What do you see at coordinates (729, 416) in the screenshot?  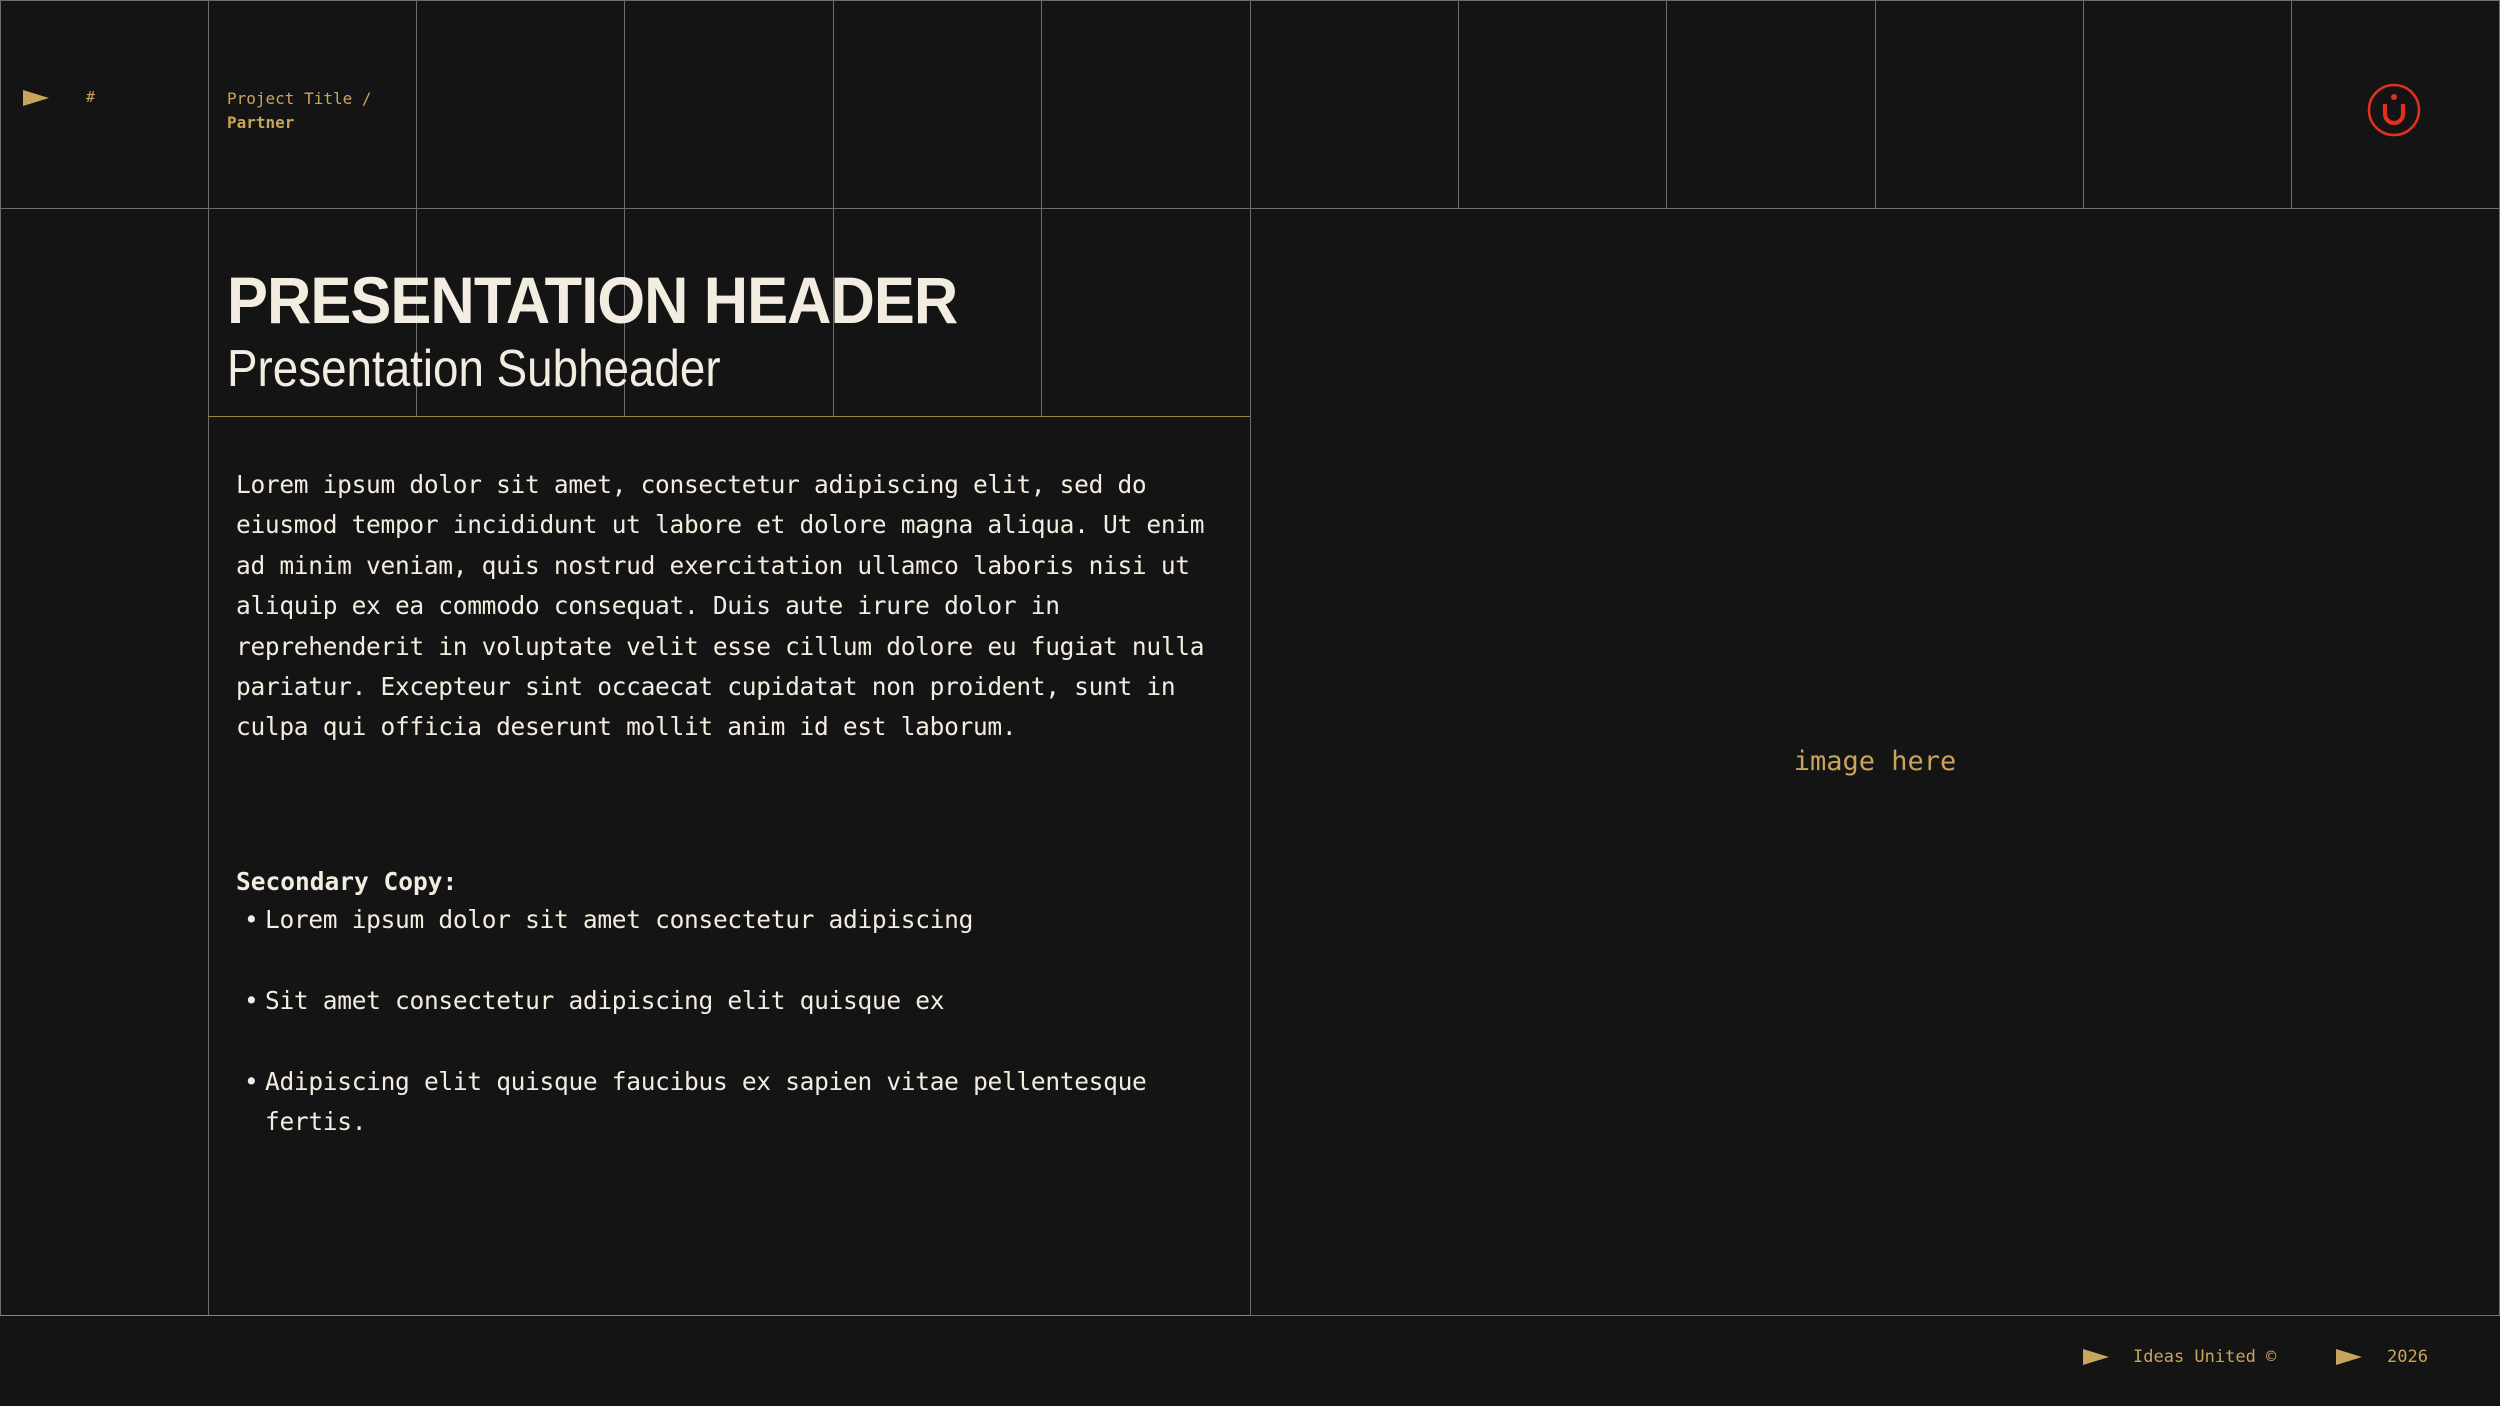 I see `header-divider-line` at bounding box center [729, 416].